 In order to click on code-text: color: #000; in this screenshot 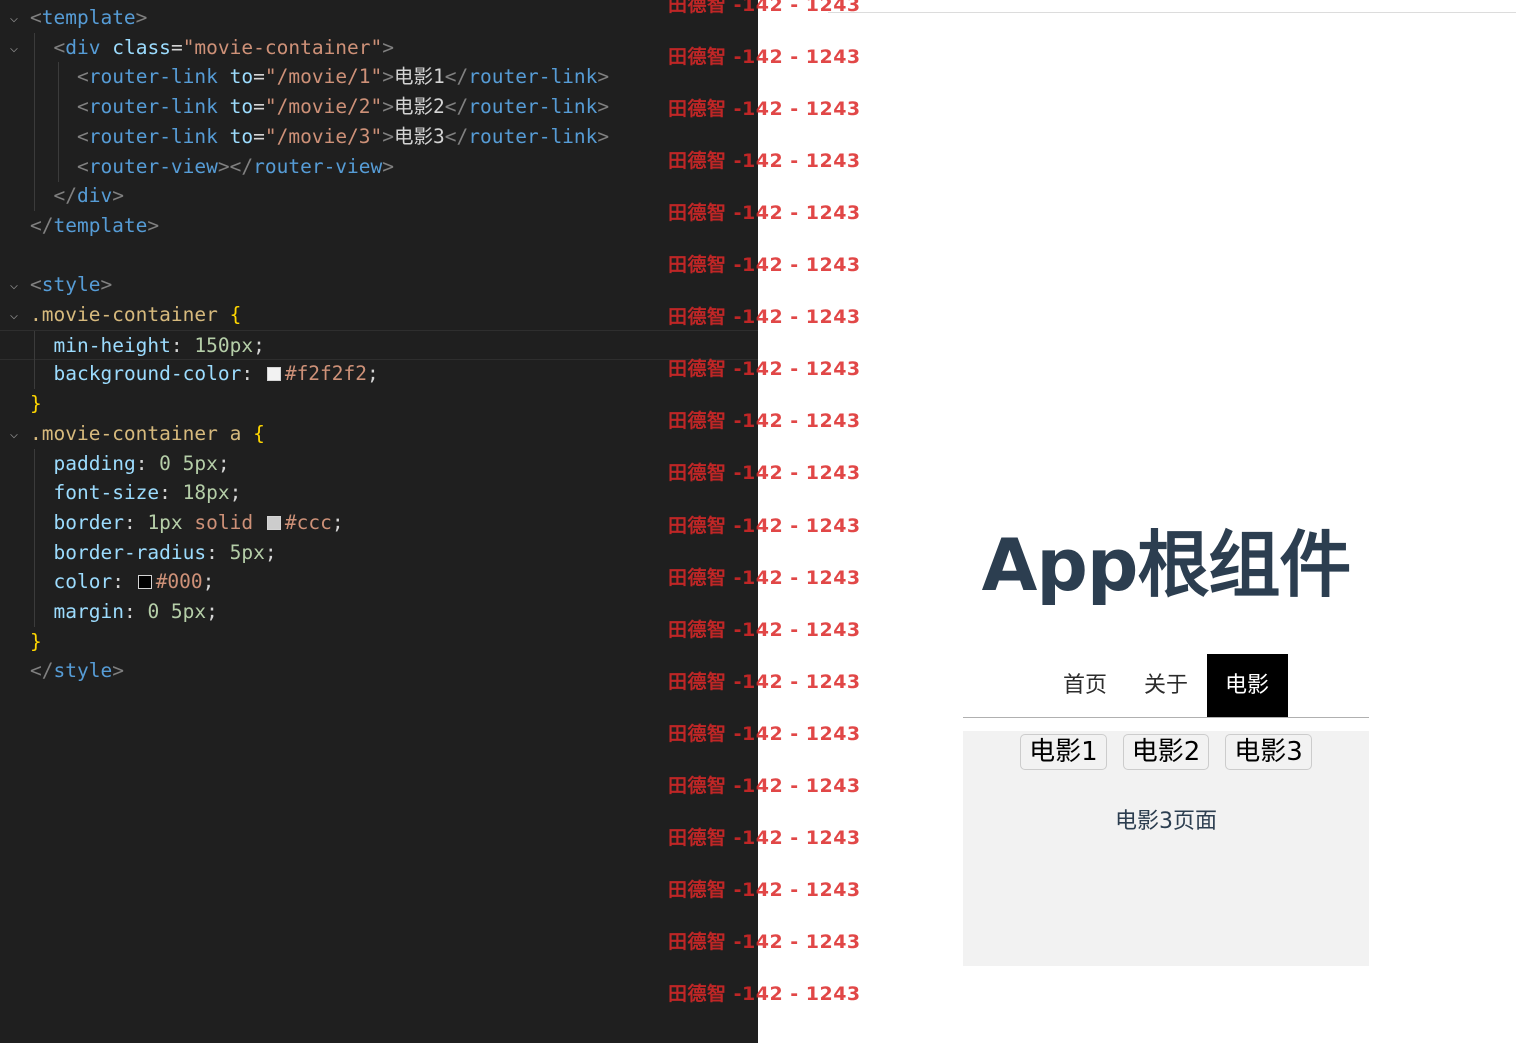, I will do `click(134, 582)`.